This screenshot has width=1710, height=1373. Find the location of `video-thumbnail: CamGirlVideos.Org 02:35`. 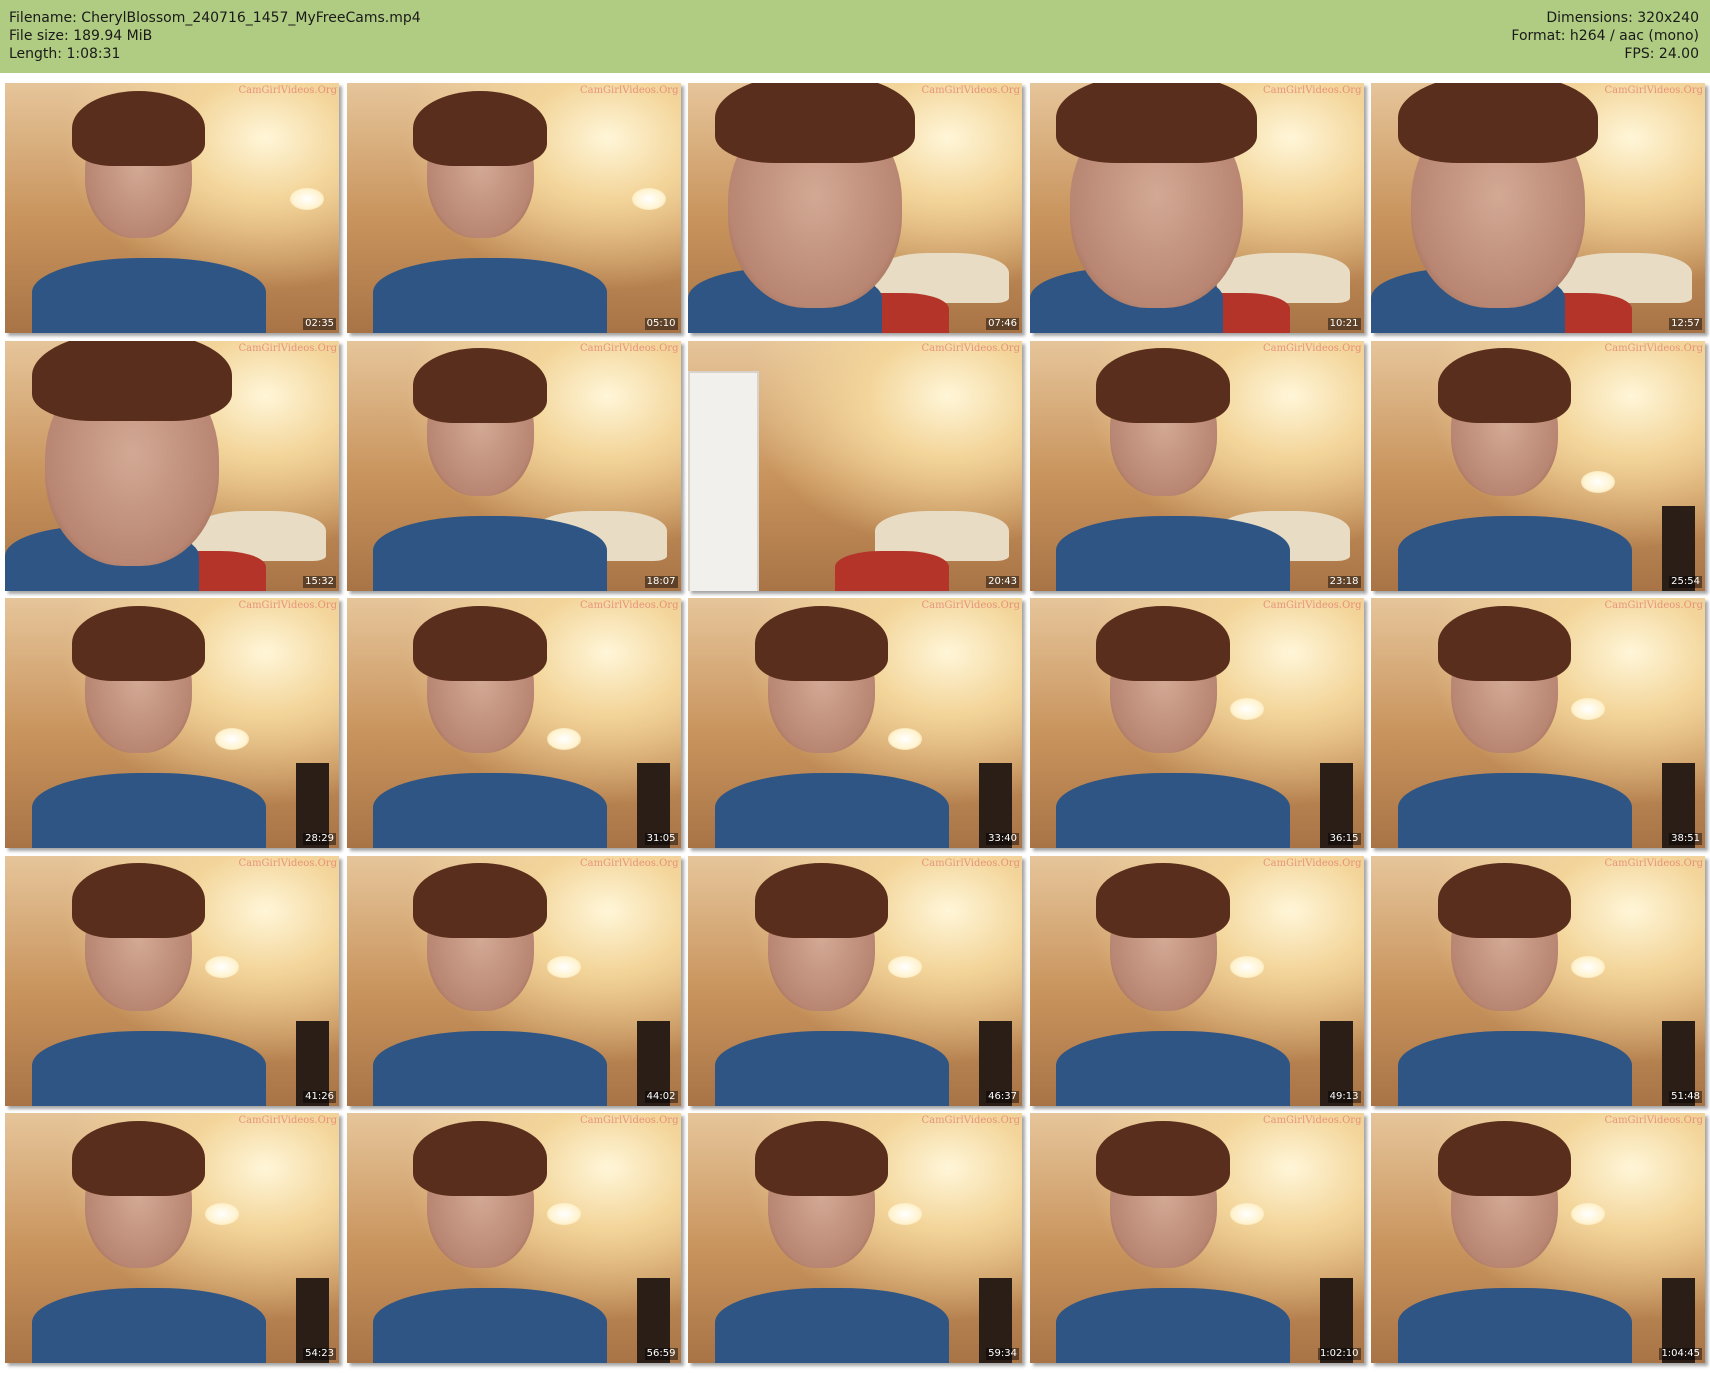

video-thumbnail: CamGirlVideos.Org 02:35 is located at coordinates (172, 208).